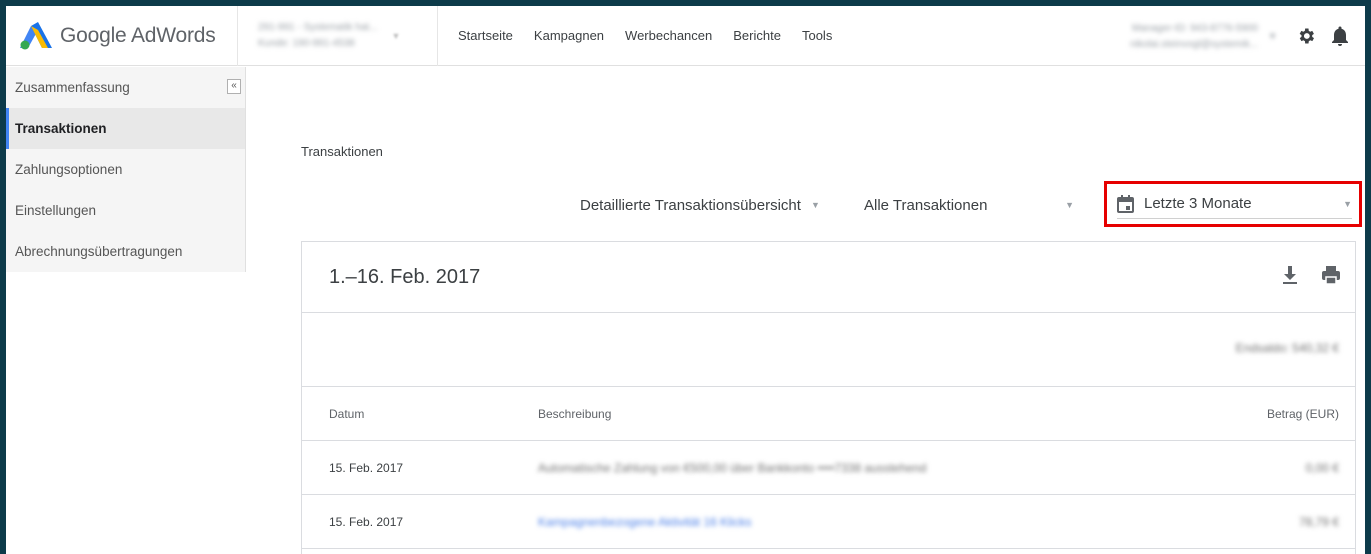 The image size is (1371, 554). Describe the element at coordinates (138, 35) in the screenshot. I see `brand-name: Google AdWords` at that location.